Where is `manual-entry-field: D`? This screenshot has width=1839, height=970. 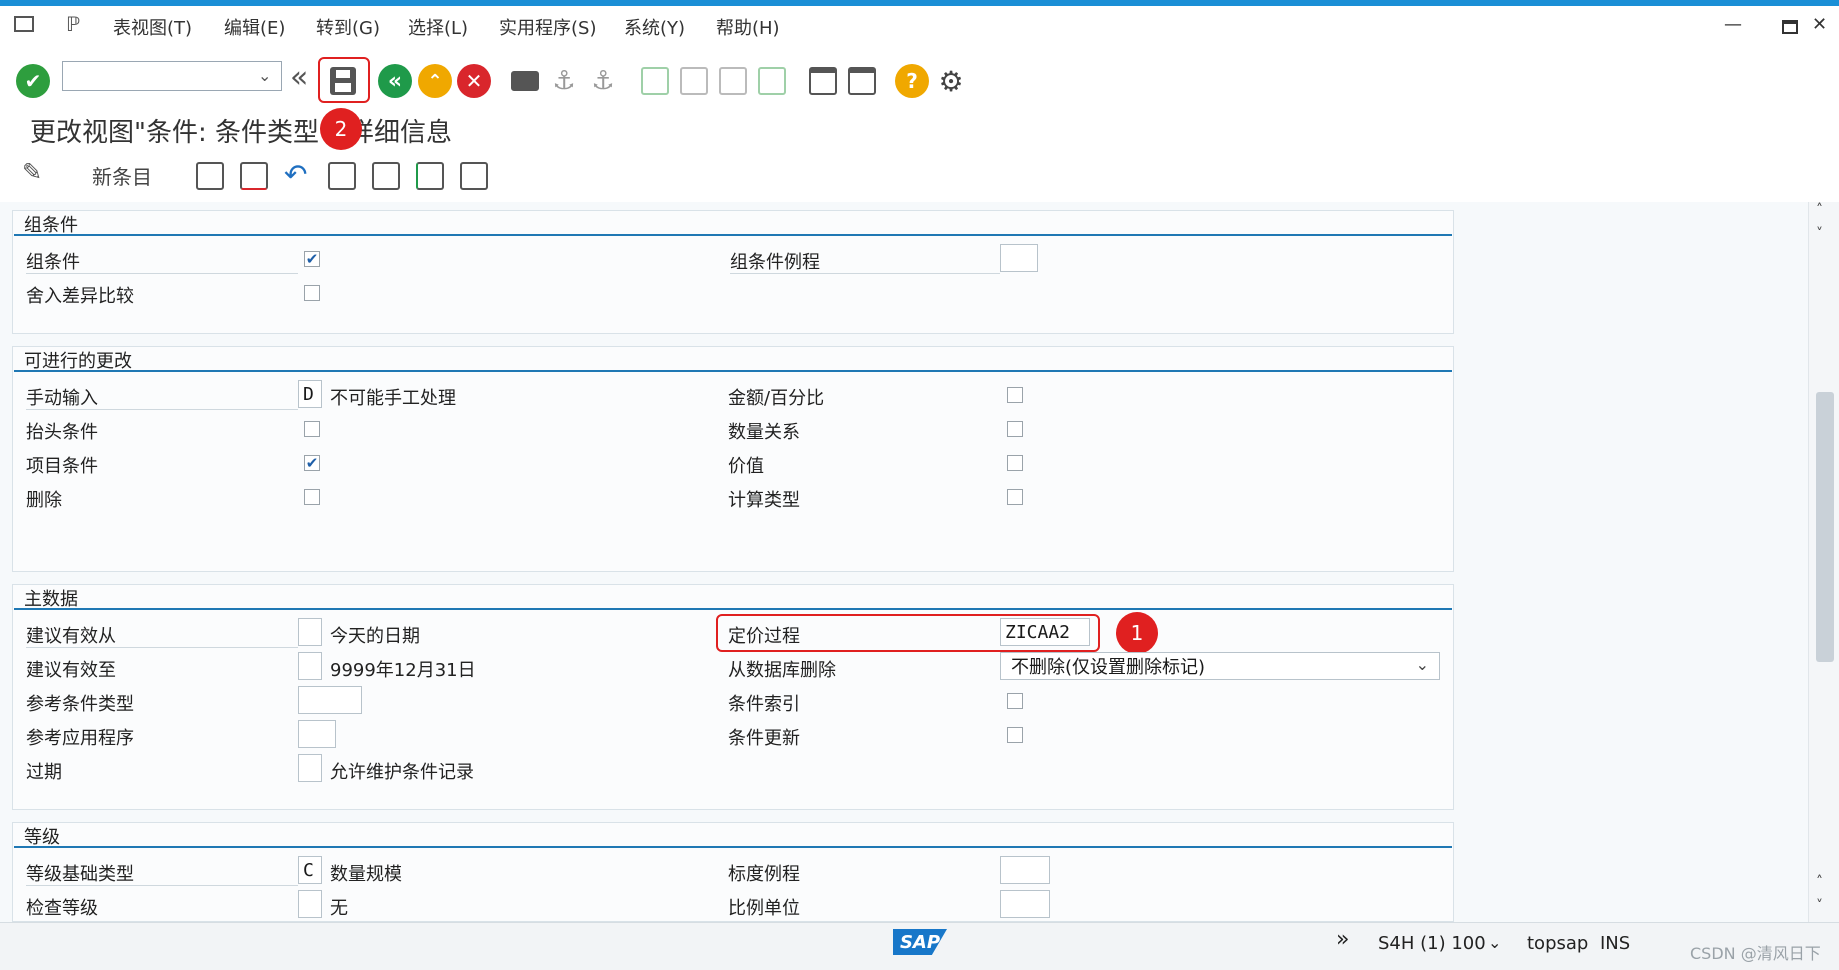
manual-entry-field: D is located at coordinates (310, 394).